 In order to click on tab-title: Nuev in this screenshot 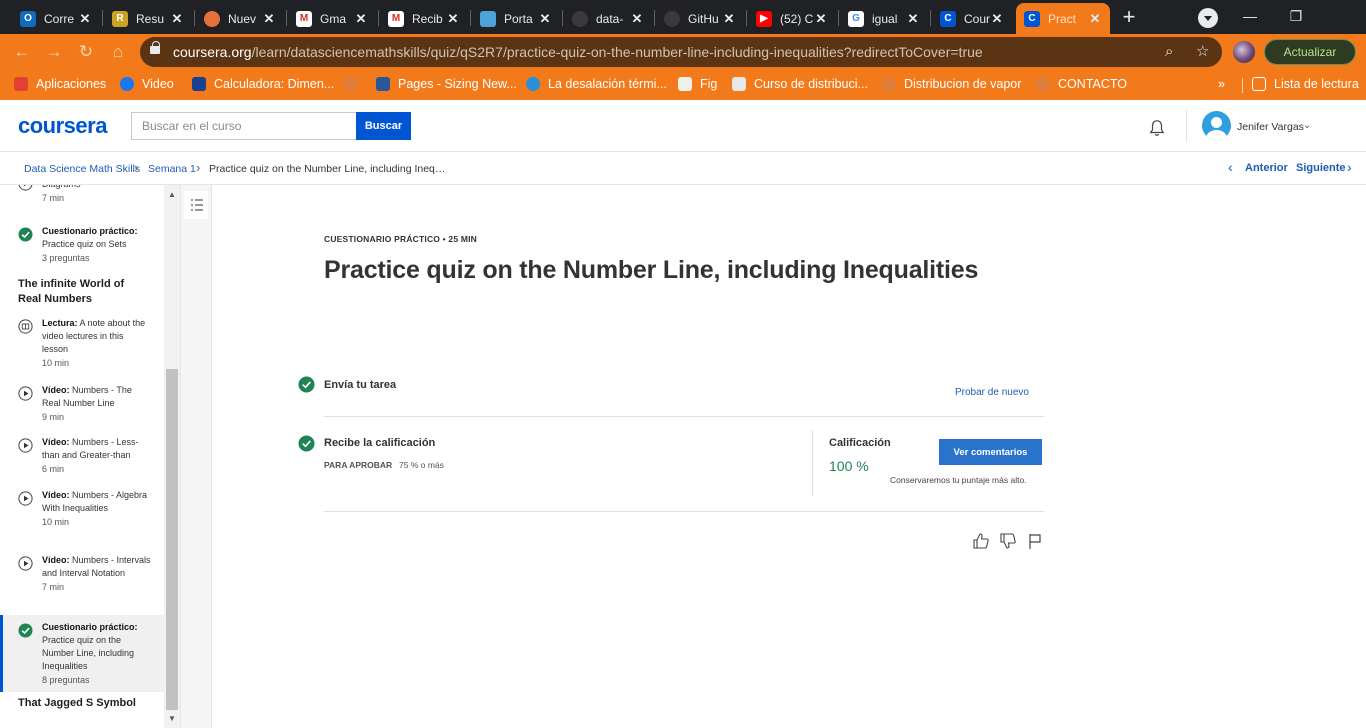, I will do `click(242, 18)`.